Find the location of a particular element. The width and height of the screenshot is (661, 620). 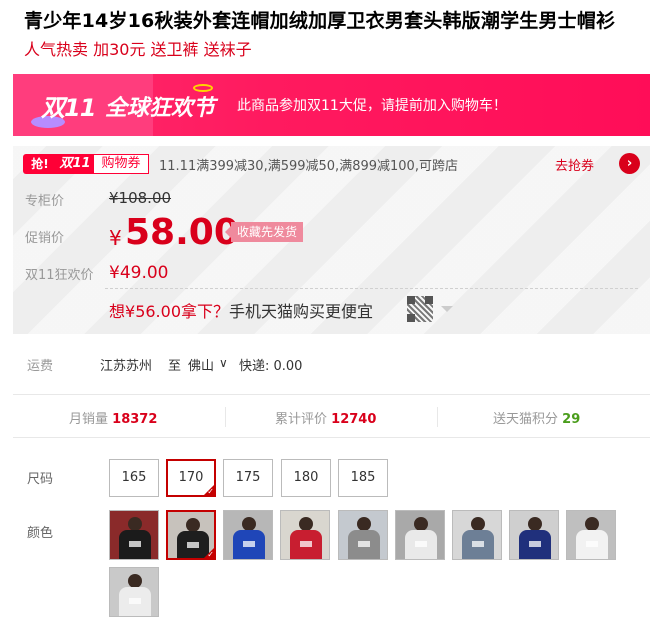

tmall-points: 送天猫积分 29 is located at coordinates (536, 417).